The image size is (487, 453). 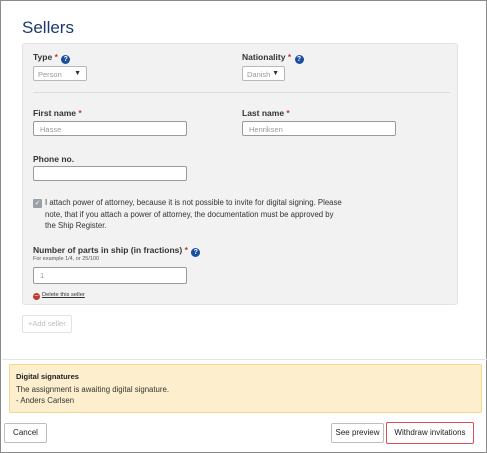 What do you see at coordinates (266, 113) in the screenshot?
I see `last-name-label: Last name *` at bounding box center [266, 113].